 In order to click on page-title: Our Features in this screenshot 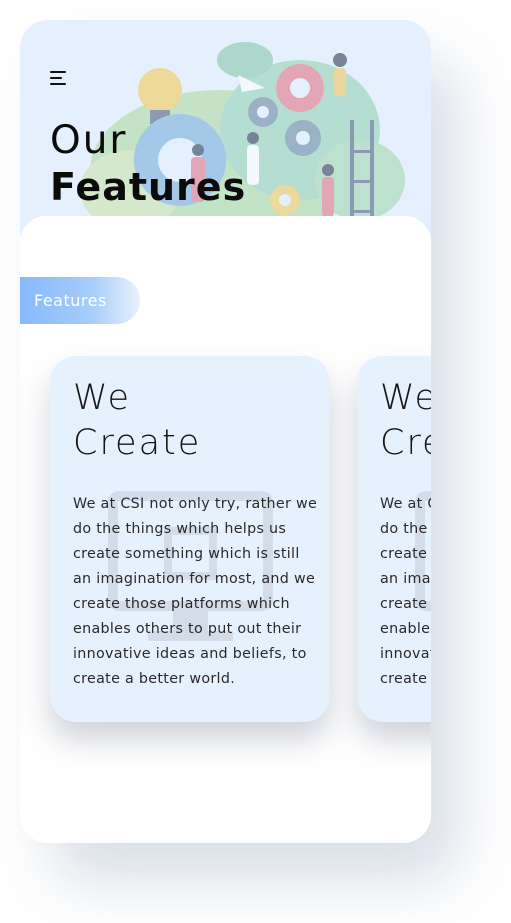, I will do `click(148, 164)`.